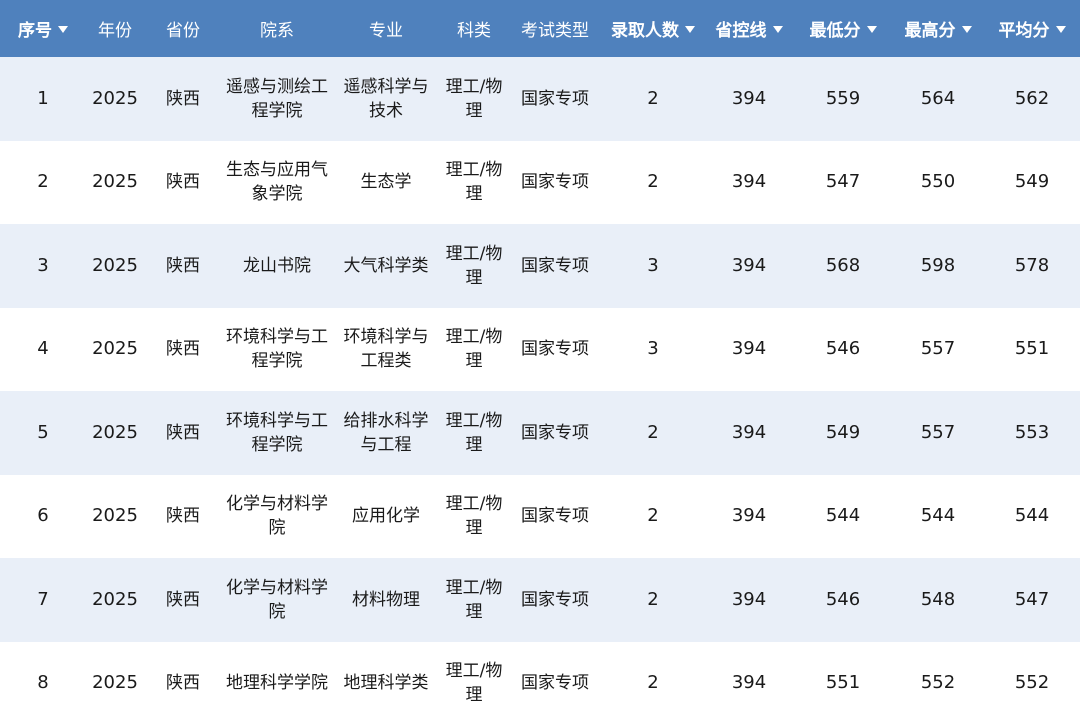  I want to click on cell-major: 应用化学, so click(386, 517).